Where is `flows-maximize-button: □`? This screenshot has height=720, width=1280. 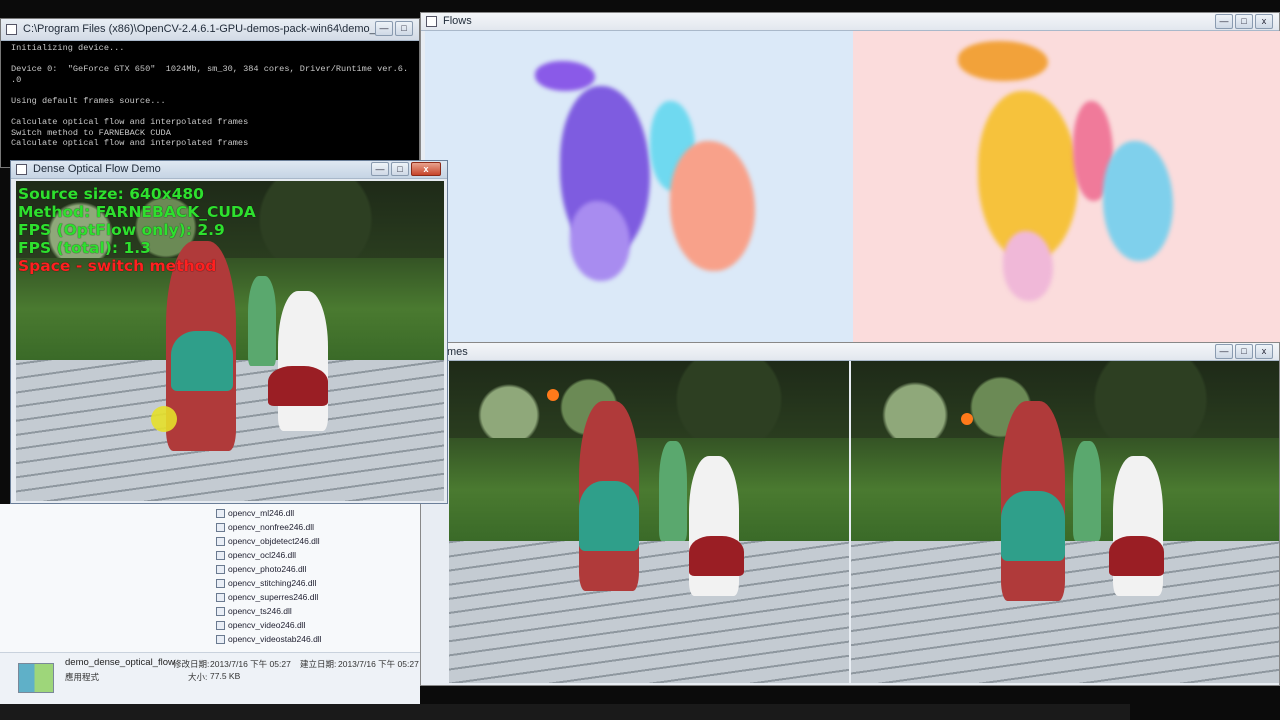 flows-maximize-button: □ is located at coordinates (1244, 21).